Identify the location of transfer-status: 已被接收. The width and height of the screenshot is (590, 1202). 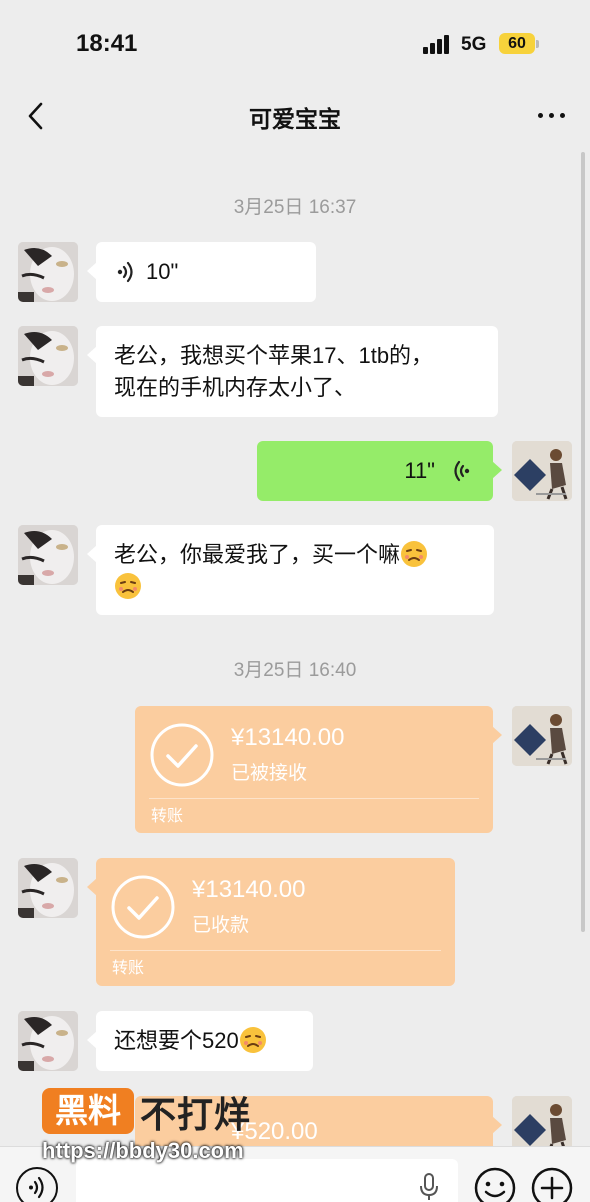
(269, 773).